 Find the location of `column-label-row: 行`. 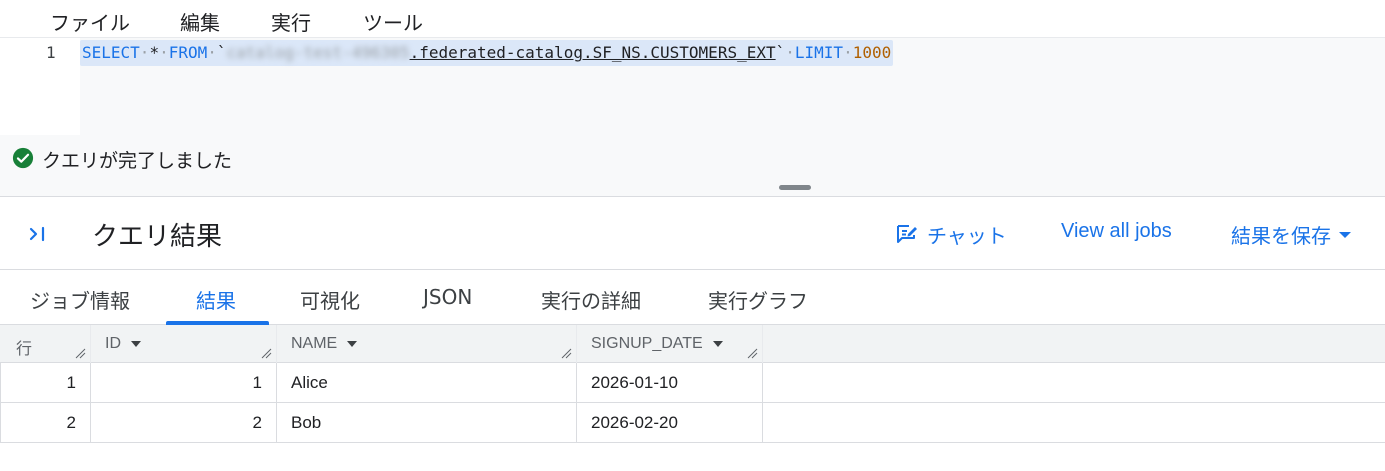

column-label-row: 行 is located at coordinates (24, 349).